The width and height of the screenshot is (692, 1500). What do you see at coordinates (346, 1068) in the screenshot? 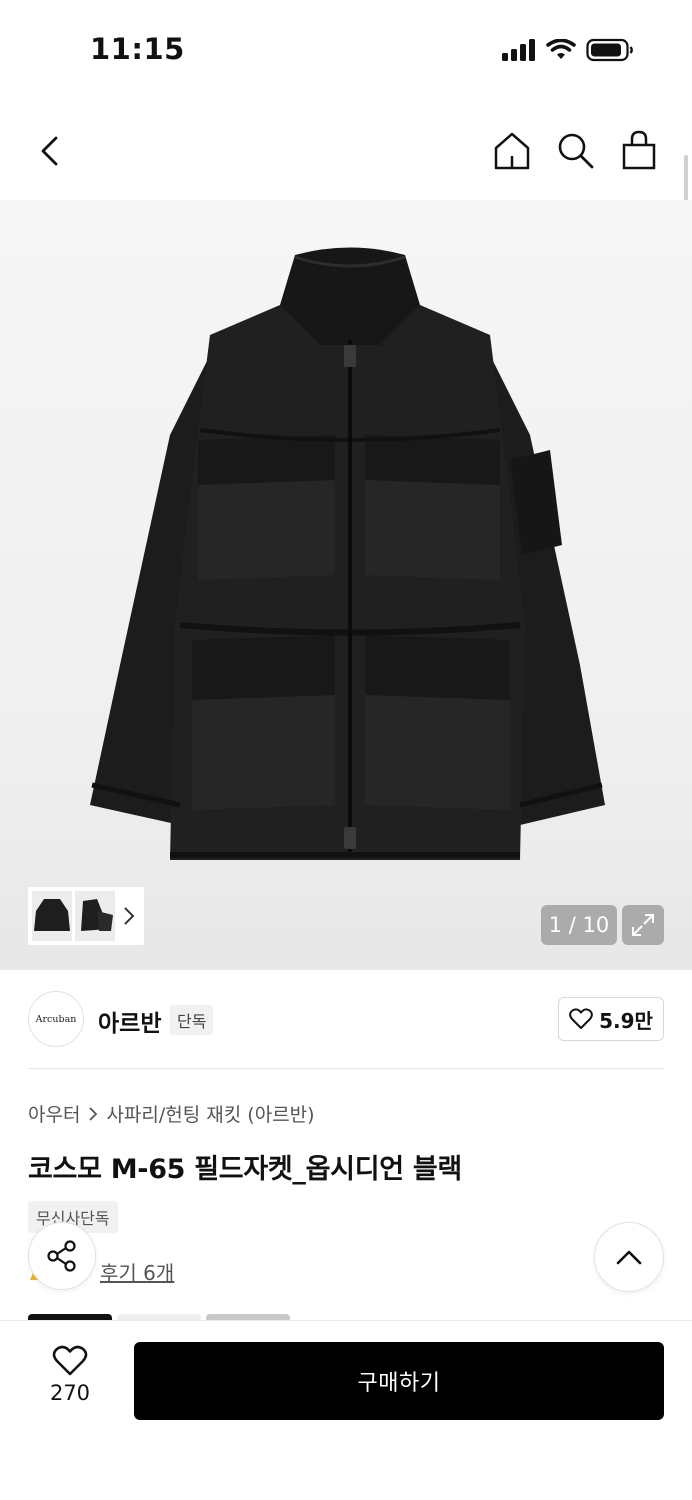
I see `divider` at bounding box center [346, 1068].